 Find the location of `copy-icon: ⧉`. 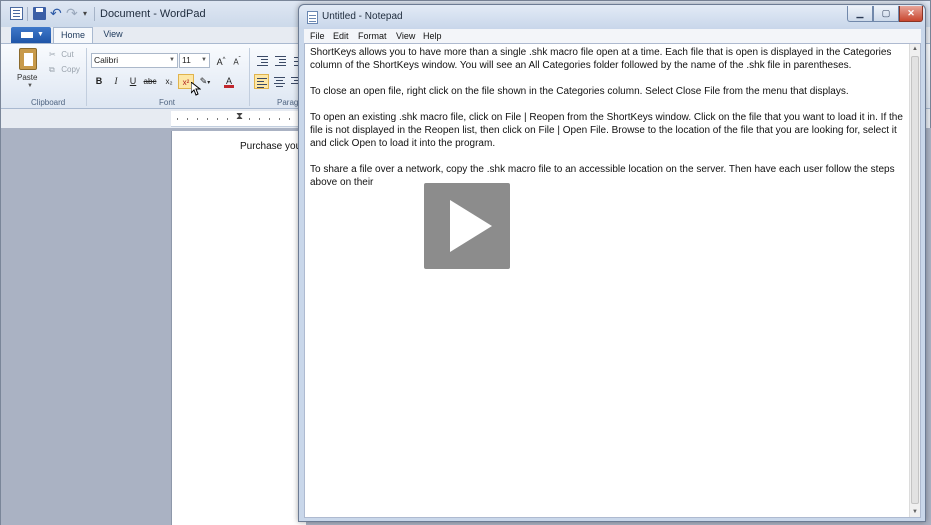

copy-icon: ⧉ is located at coordinates (52, 69).